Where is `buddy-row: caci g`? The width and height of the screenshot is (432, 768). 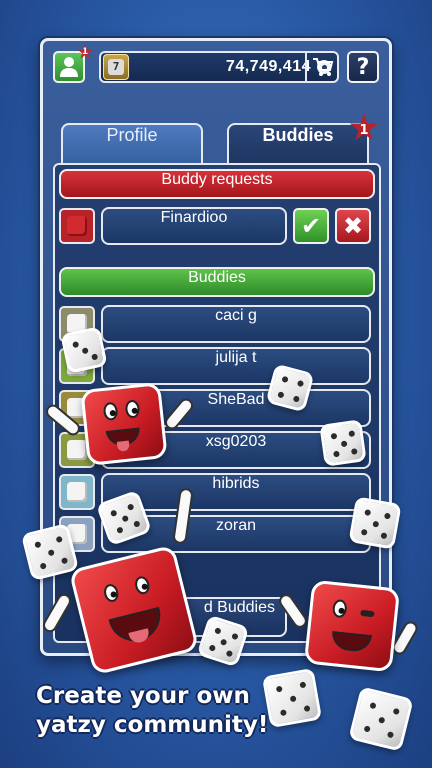
buddy-row: caci g is located at coordinates (217, 324).